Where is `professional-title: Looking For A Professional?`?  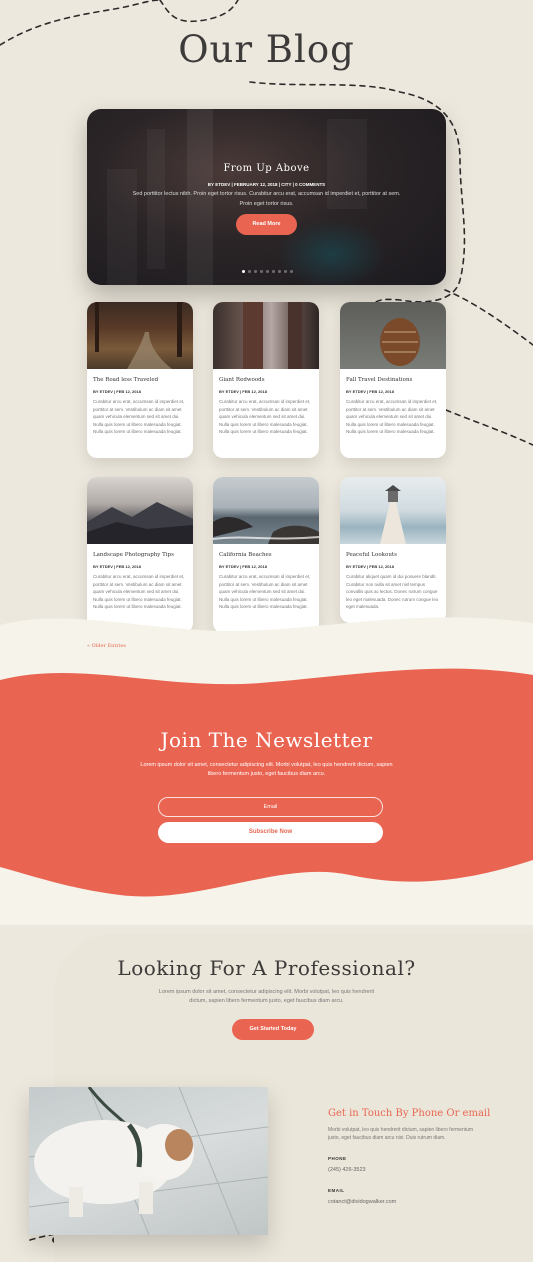 professional-title: Looking For A Professional? is located at coordinates (266, 968).